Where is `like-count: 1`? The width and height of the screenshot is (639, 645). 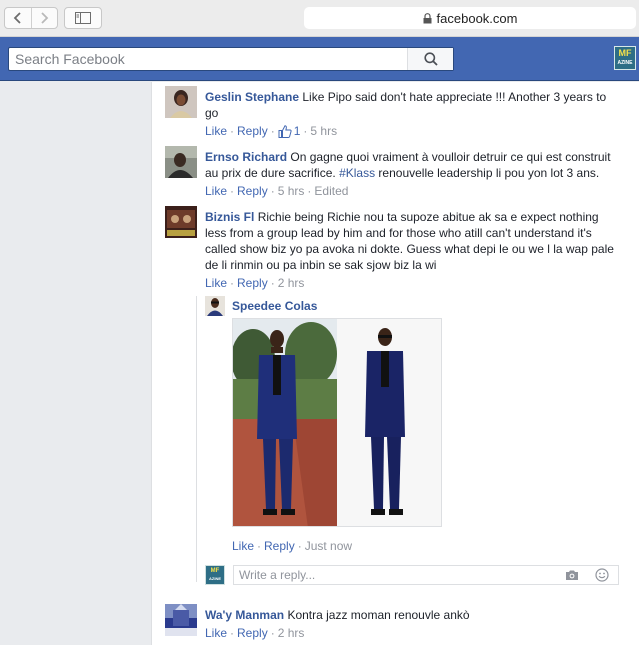 like-count: 1 is located at coordinates (289, 131).